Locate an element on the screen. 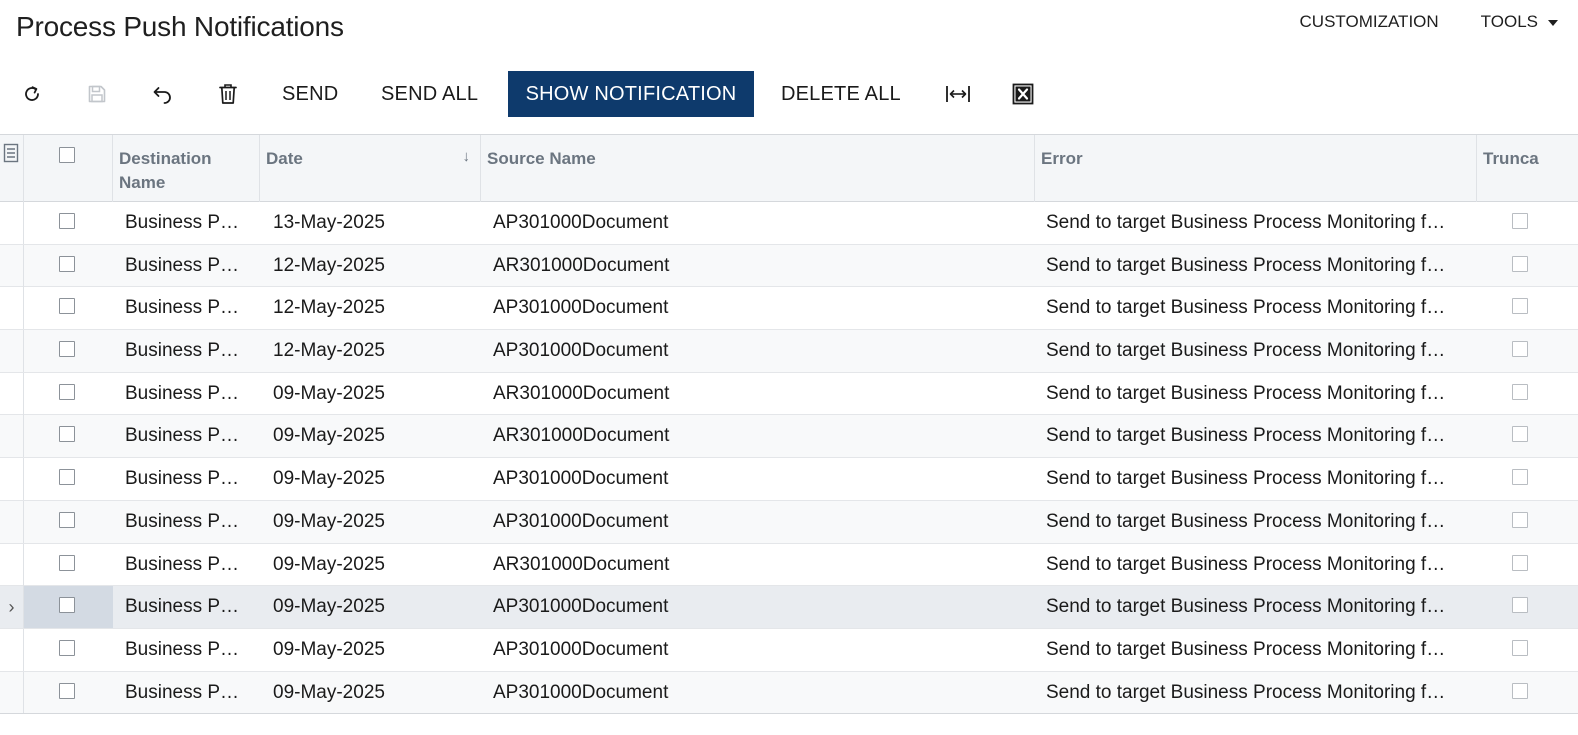  column-header-source-name: Source Name is located at coordinates (758, 168).